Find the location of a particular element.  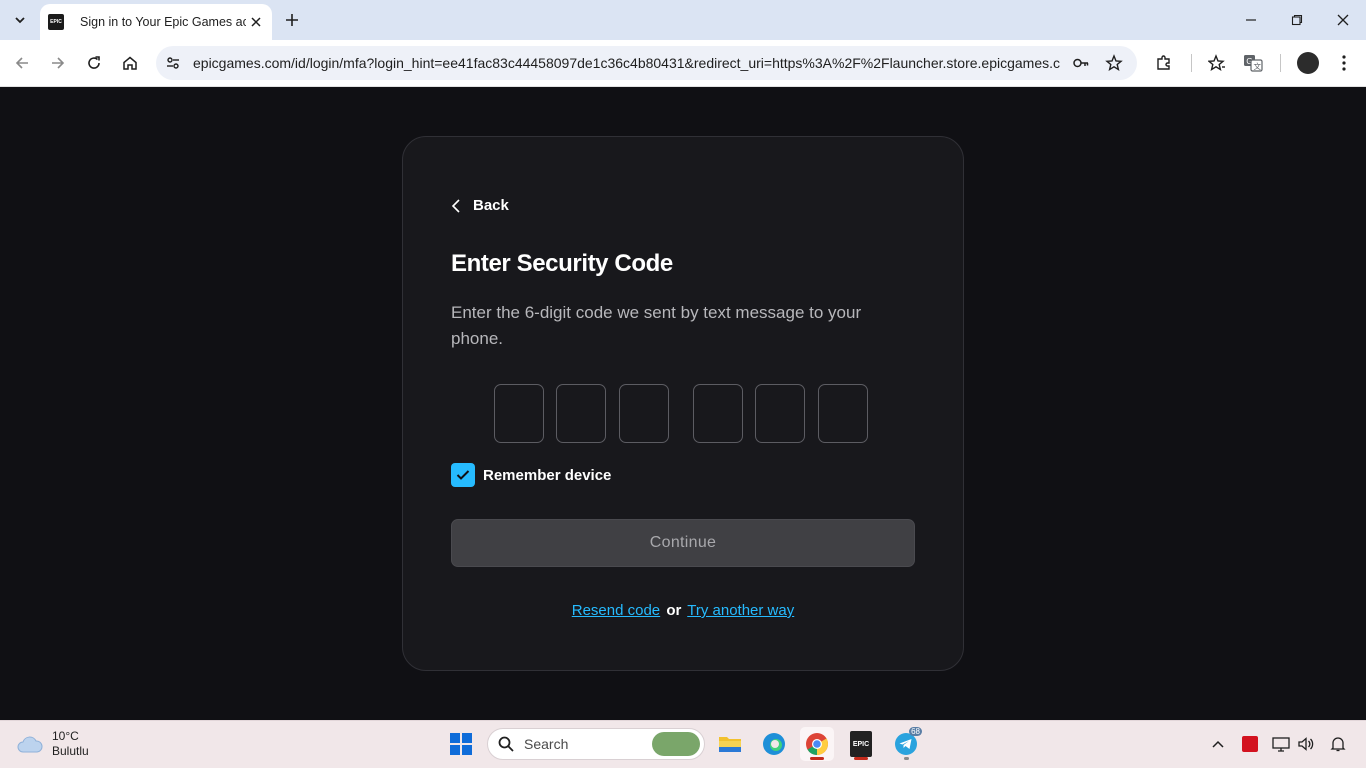

minimize-button is located at coordinates (1251, 20).